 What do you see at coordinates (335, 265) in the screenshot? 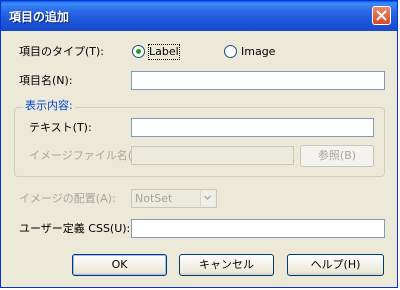
I see `help-button: ヘルプ(H)` at bounding box center [335, 265].